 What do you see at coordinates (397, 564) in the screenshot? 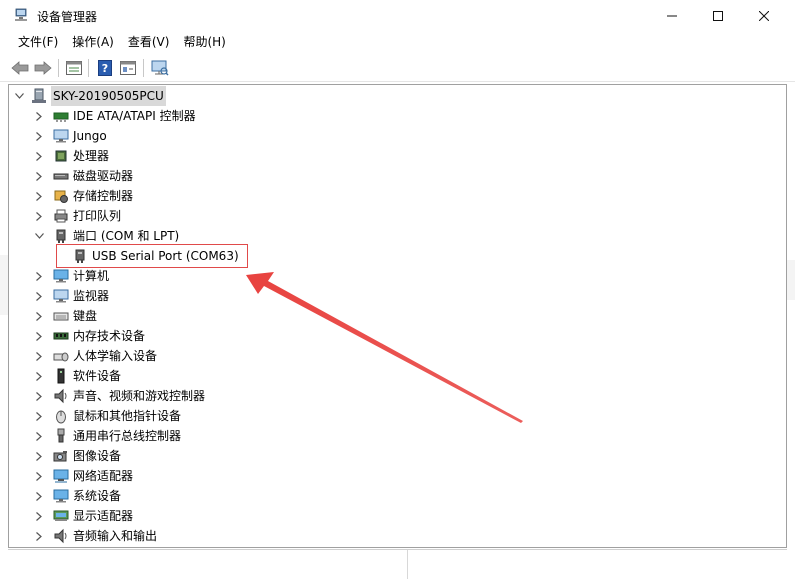
I see `status-bar` at bounding box center [397, 564].